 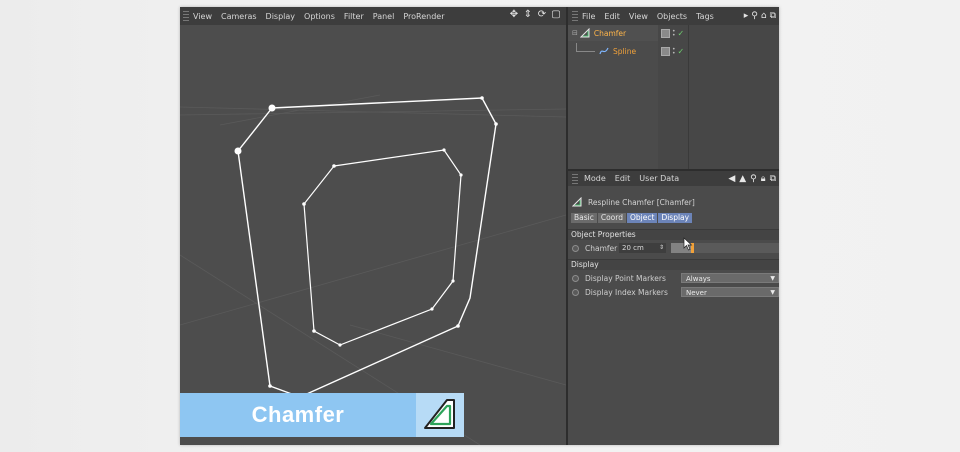 I want to click on chamfer-label: Chamfer, so click(x=601, y=248).